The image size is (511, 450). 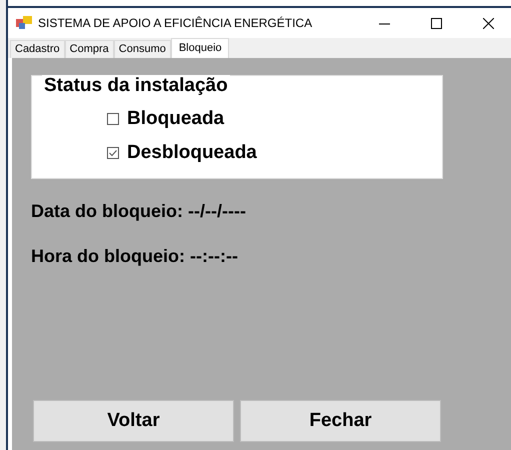 What do you see at coordinates (139, 211) in the screenshot?
I see `info-label: Data do bloqueio: --/--/----` at bounding box center [139, 211].